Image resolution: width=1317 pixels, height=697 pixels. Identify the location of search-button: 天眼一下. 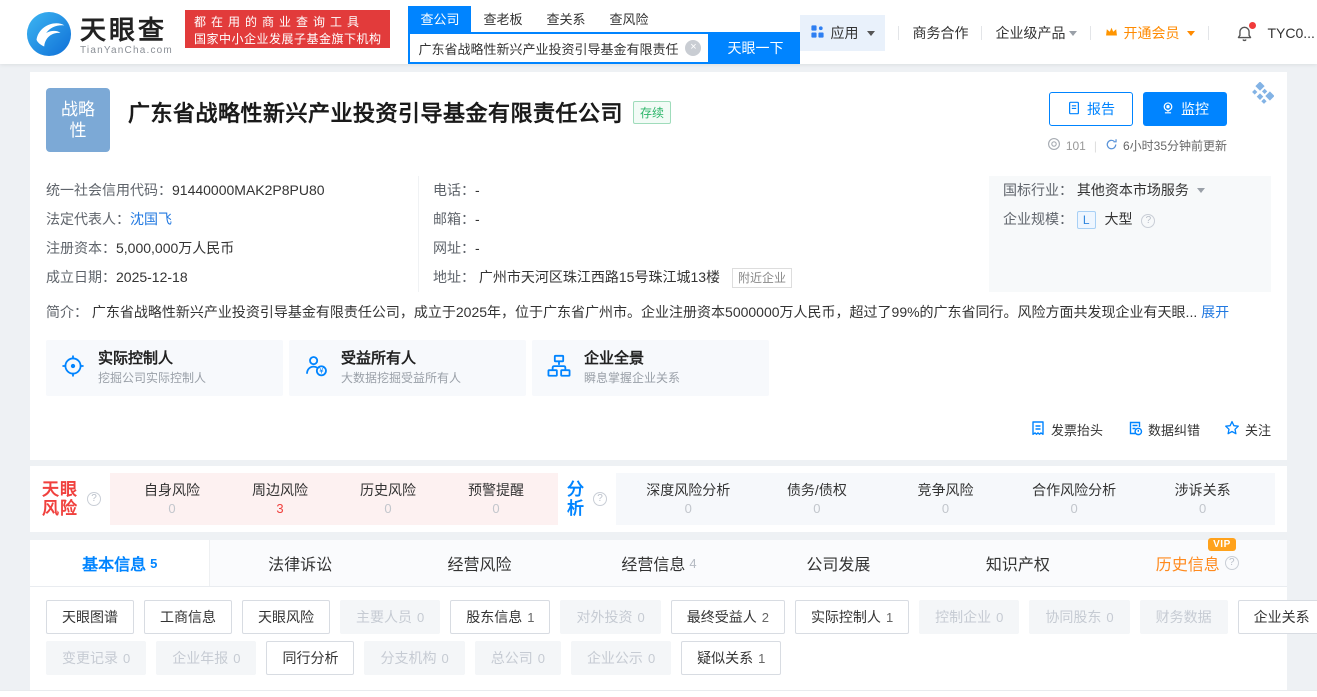
(755, 48).